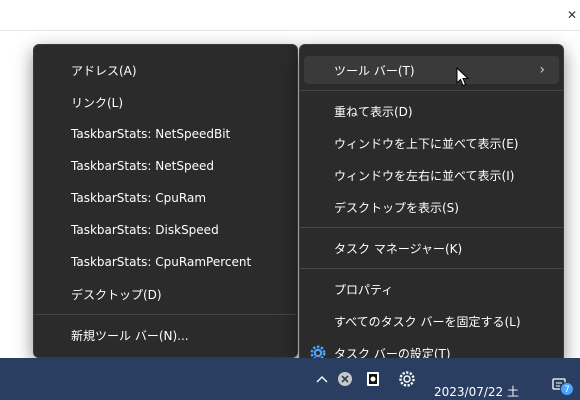 The image size is (580, 400). What do you see at coordinates (364, 289) in the screenshot?
I see `menu-item-label: プロパティ` at bounding box center [364, 289].